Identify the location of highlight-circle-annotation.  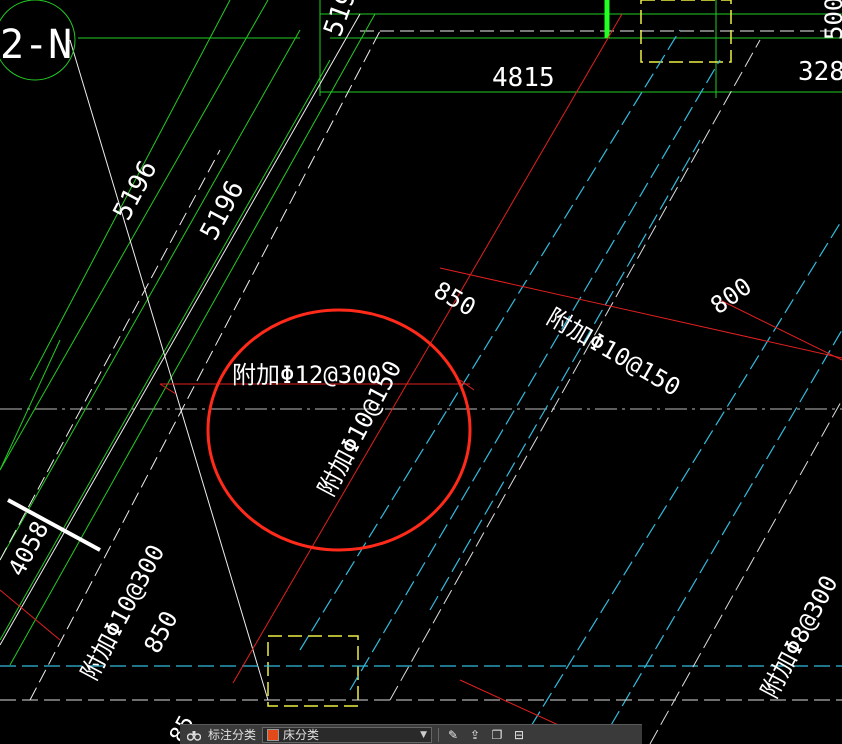
(339, 430).